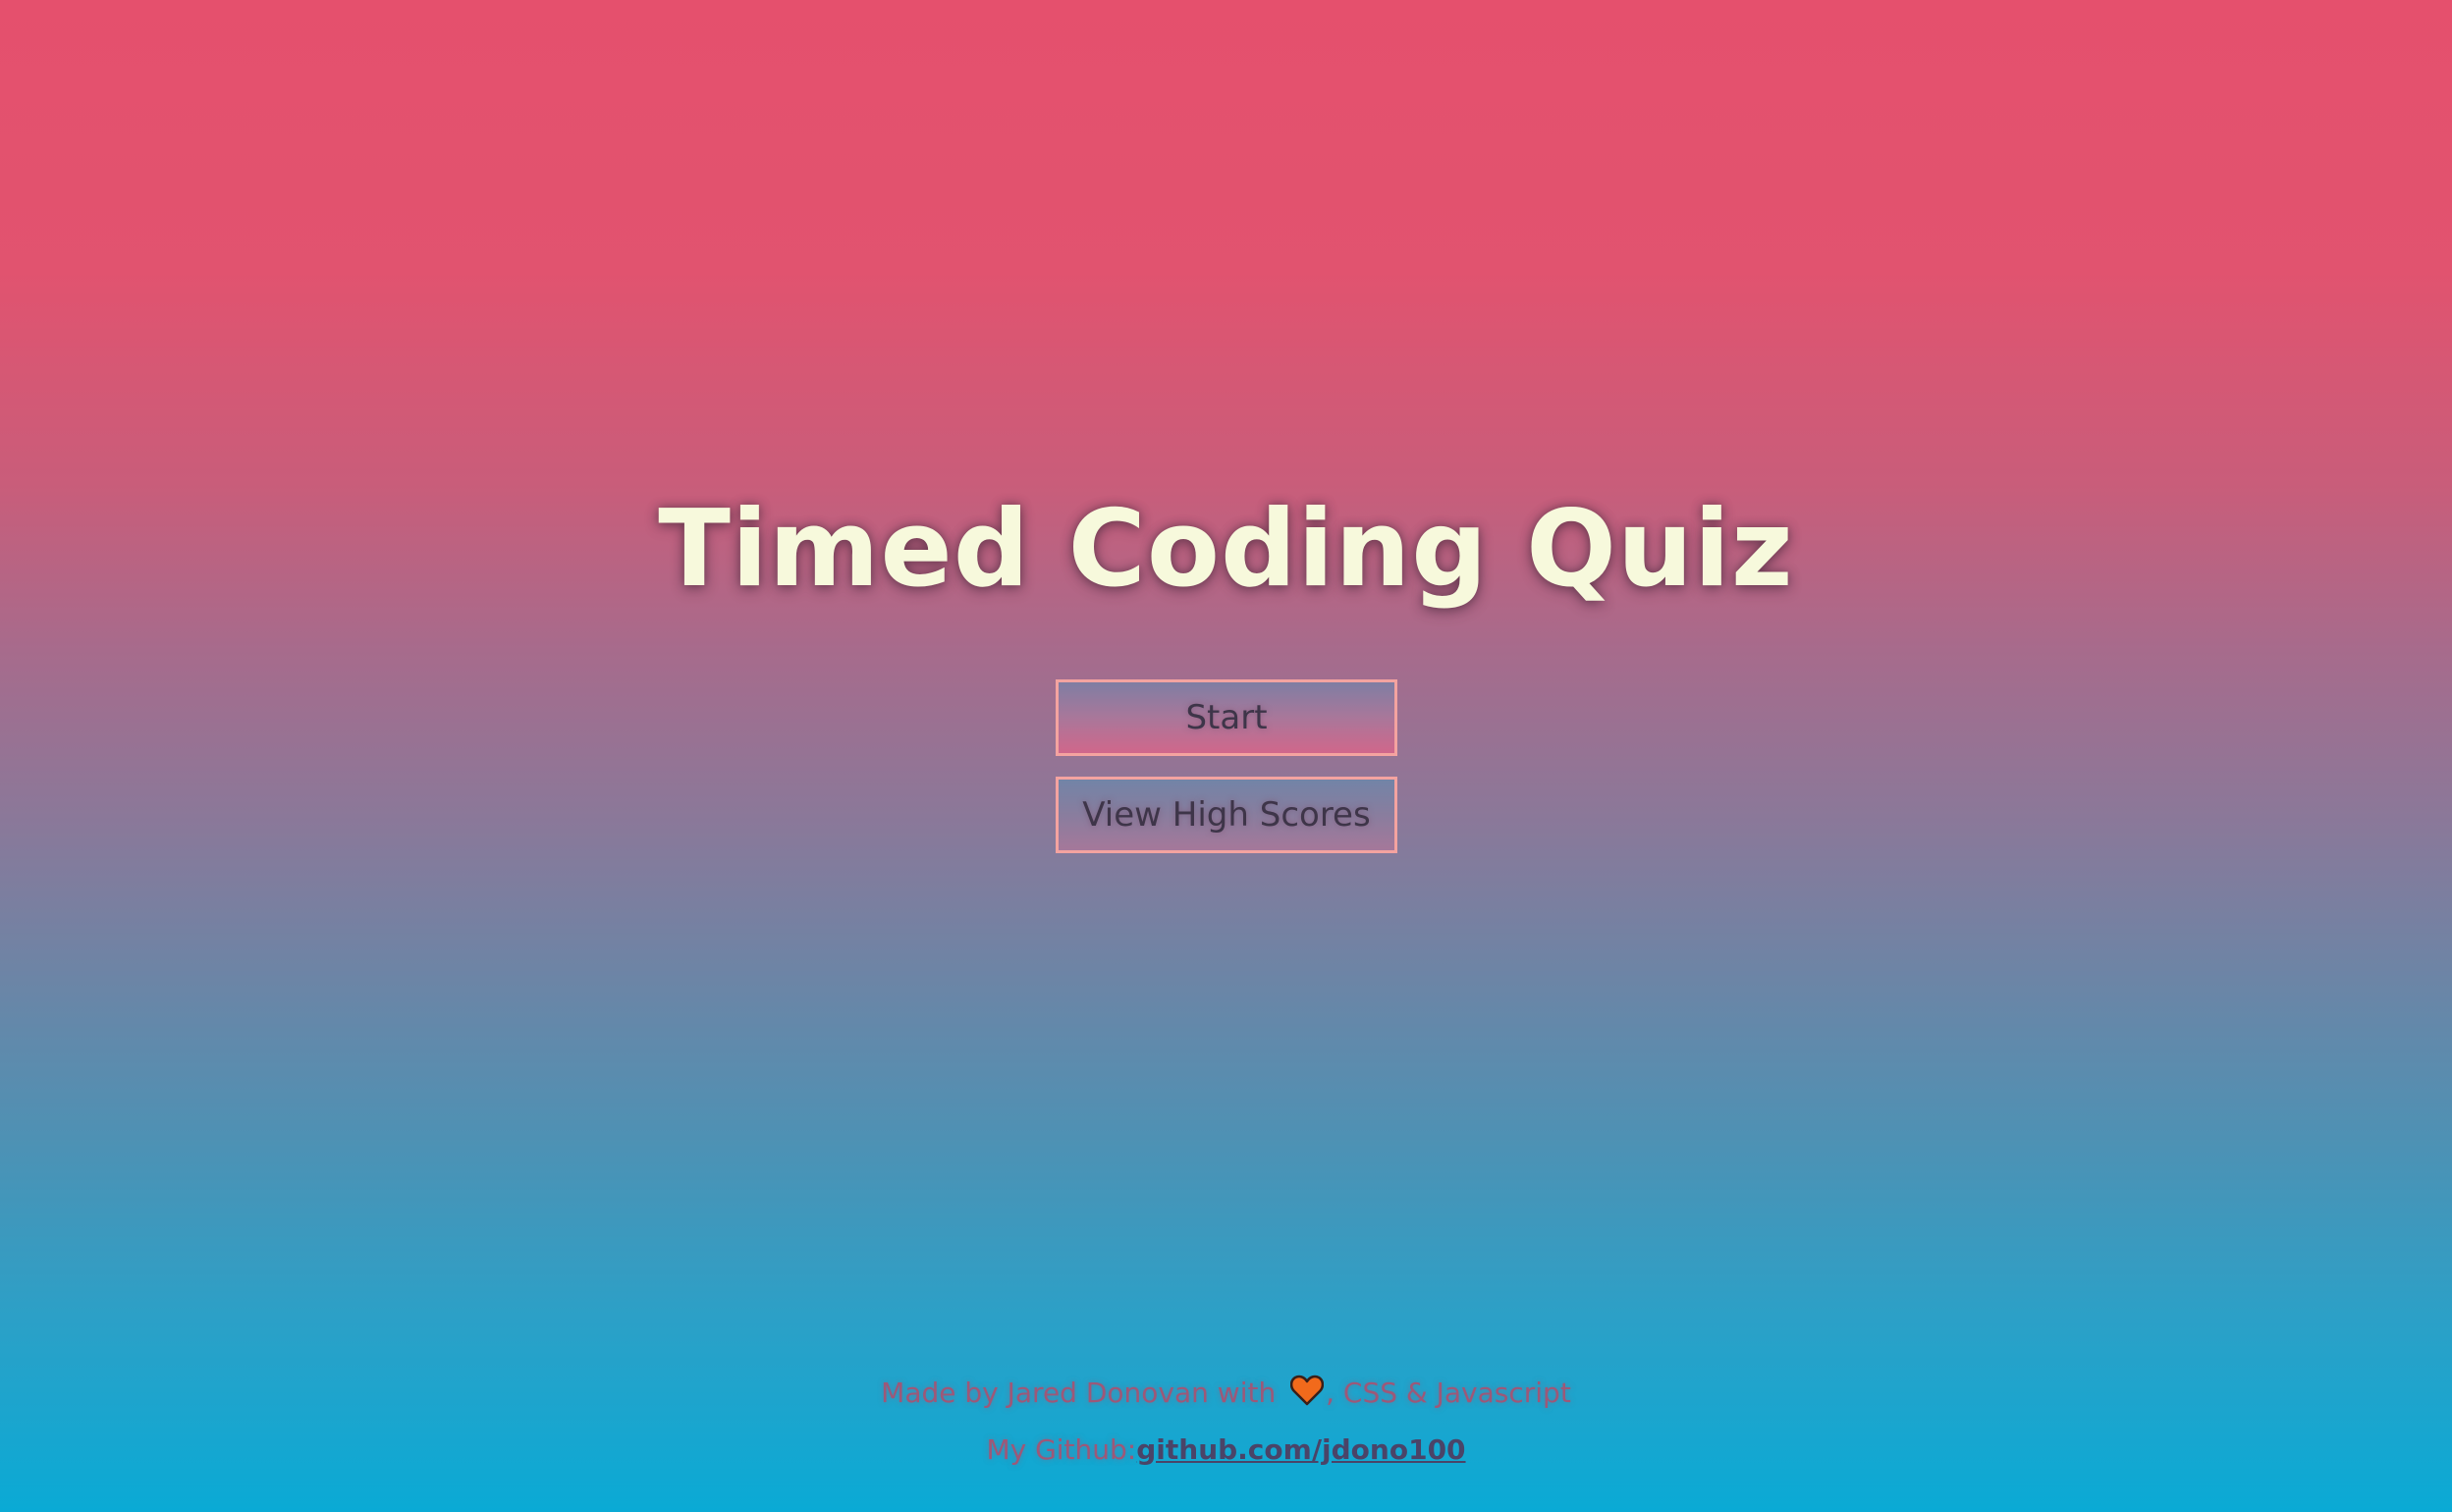  I want to click on heart-icon, so click(1307, 1391).